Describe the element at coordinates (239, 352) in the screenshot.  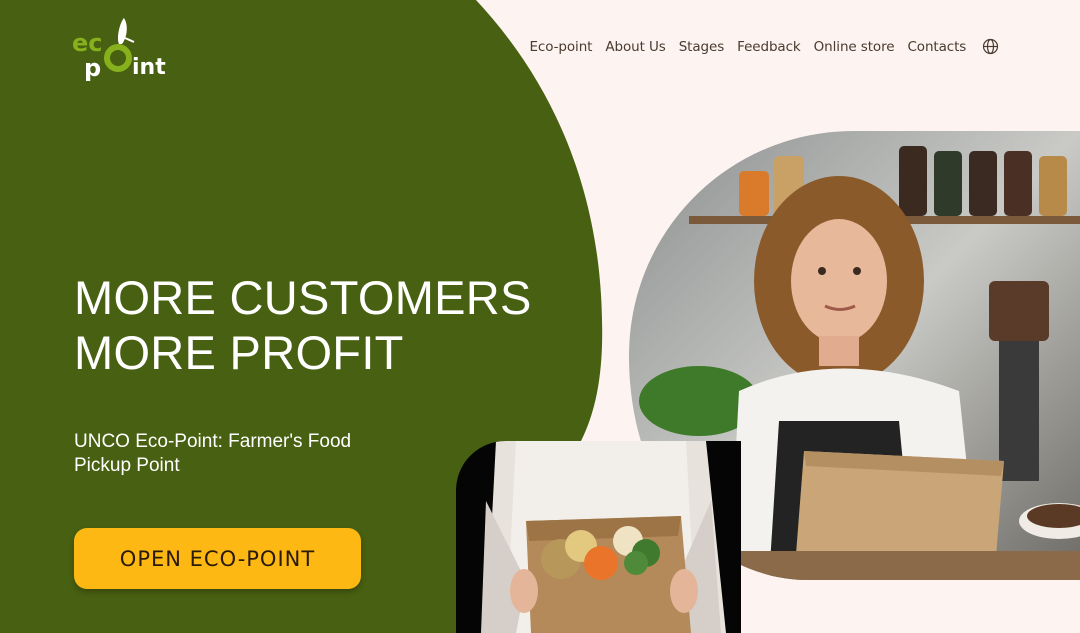
I see `hero-title-line2: MORE PROFIT` at that location.